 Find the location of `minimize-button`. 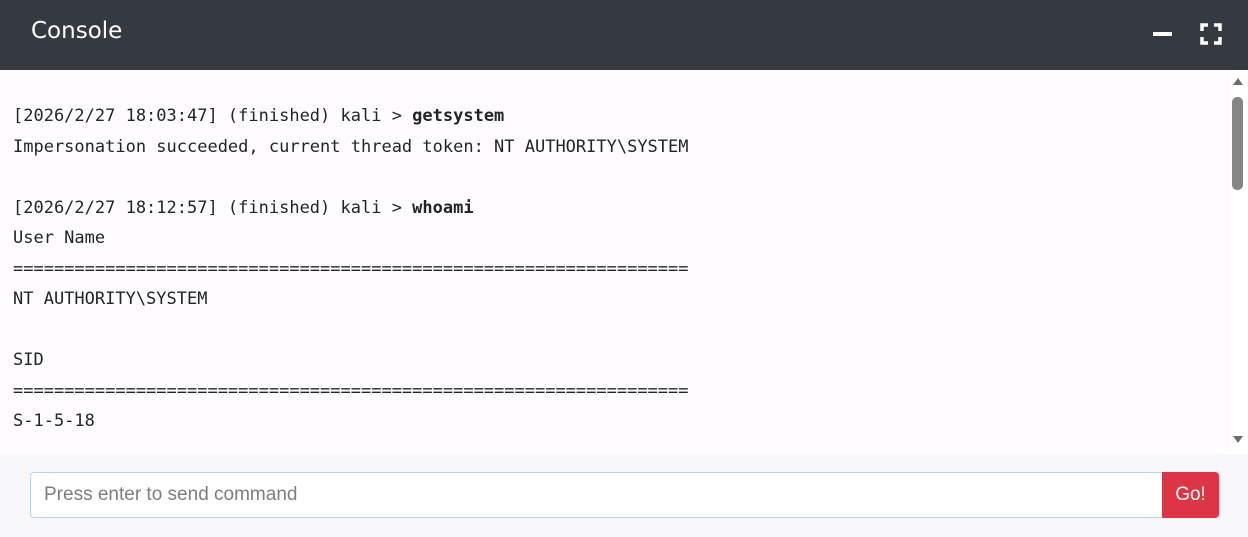

minimize-button is located at coordinates (1163, 34).